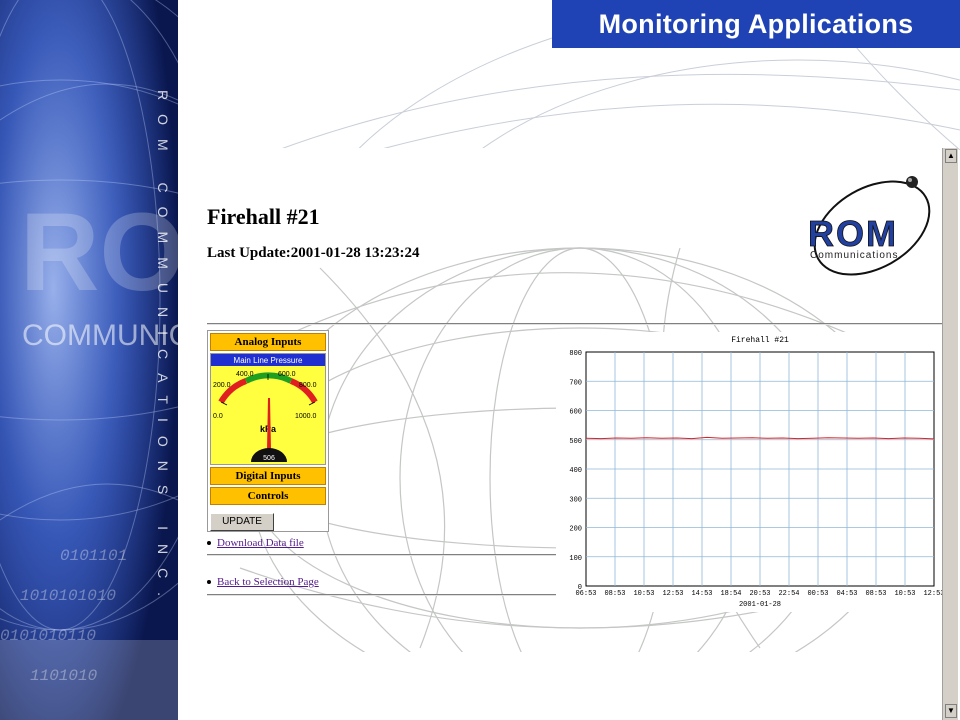  I want to click on chart-title: Firehall #21, so click(760, 340).